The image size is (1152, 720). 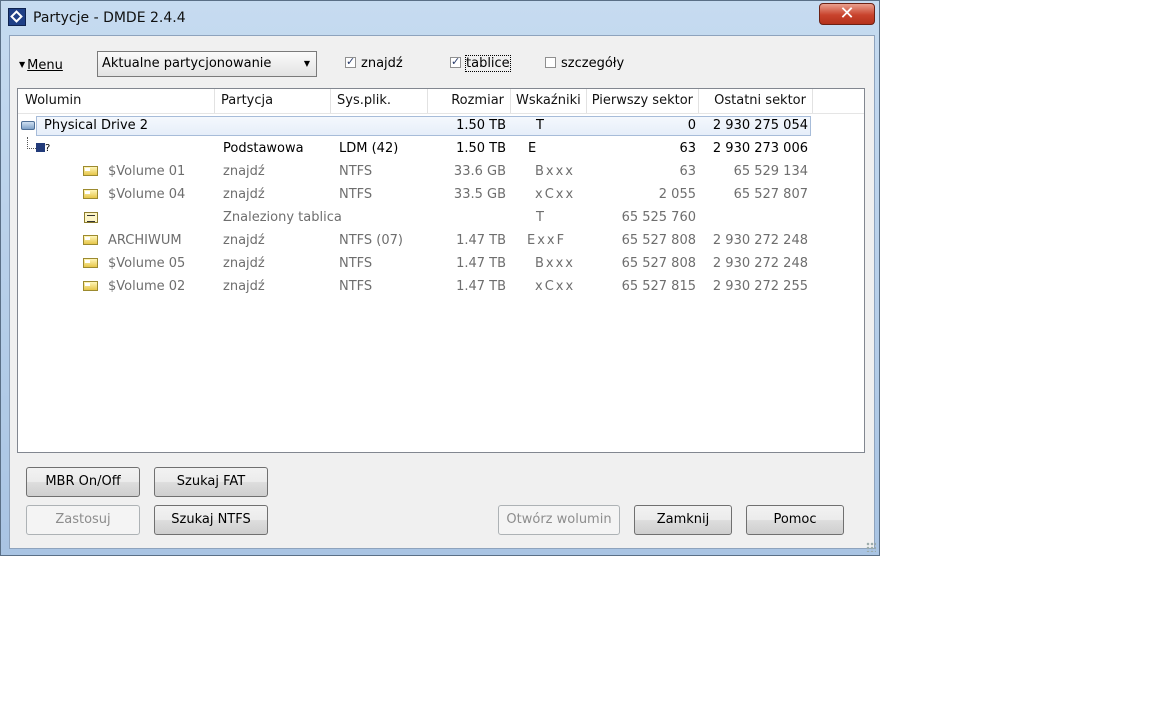 I want to click on cell-last-sector: 2 930 275 054, so click(x=760, y=125).